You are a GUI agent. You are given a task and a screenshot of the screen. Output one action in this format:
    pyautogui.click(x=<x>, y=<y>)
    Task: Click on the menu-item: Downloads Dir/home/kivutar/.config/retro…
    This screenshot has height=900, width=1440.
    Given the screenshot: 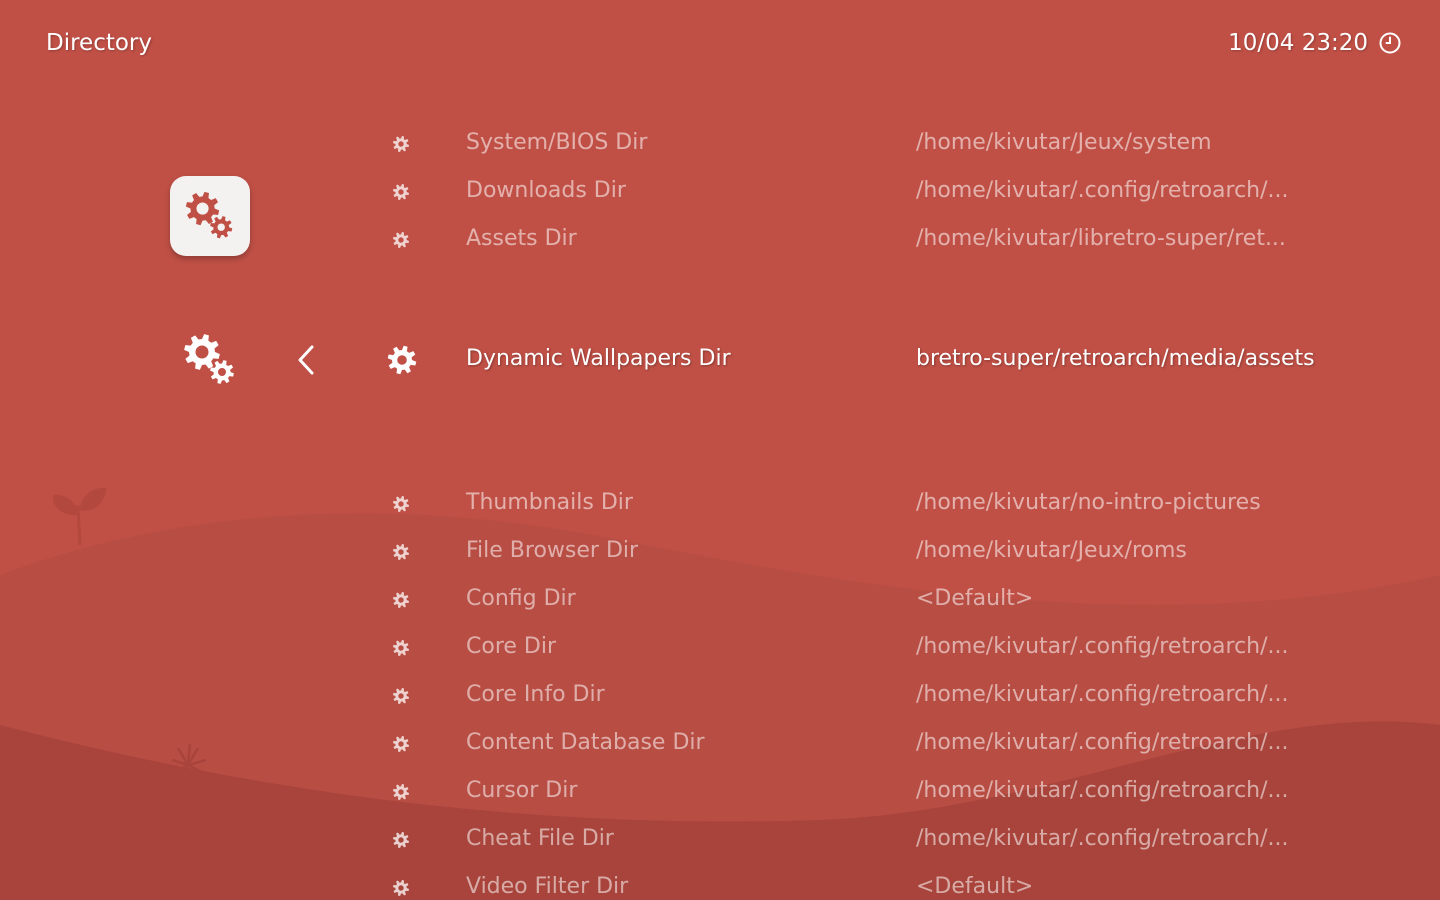 What is the action you would take?
    pyautogui.click(x=880, y=192)
    